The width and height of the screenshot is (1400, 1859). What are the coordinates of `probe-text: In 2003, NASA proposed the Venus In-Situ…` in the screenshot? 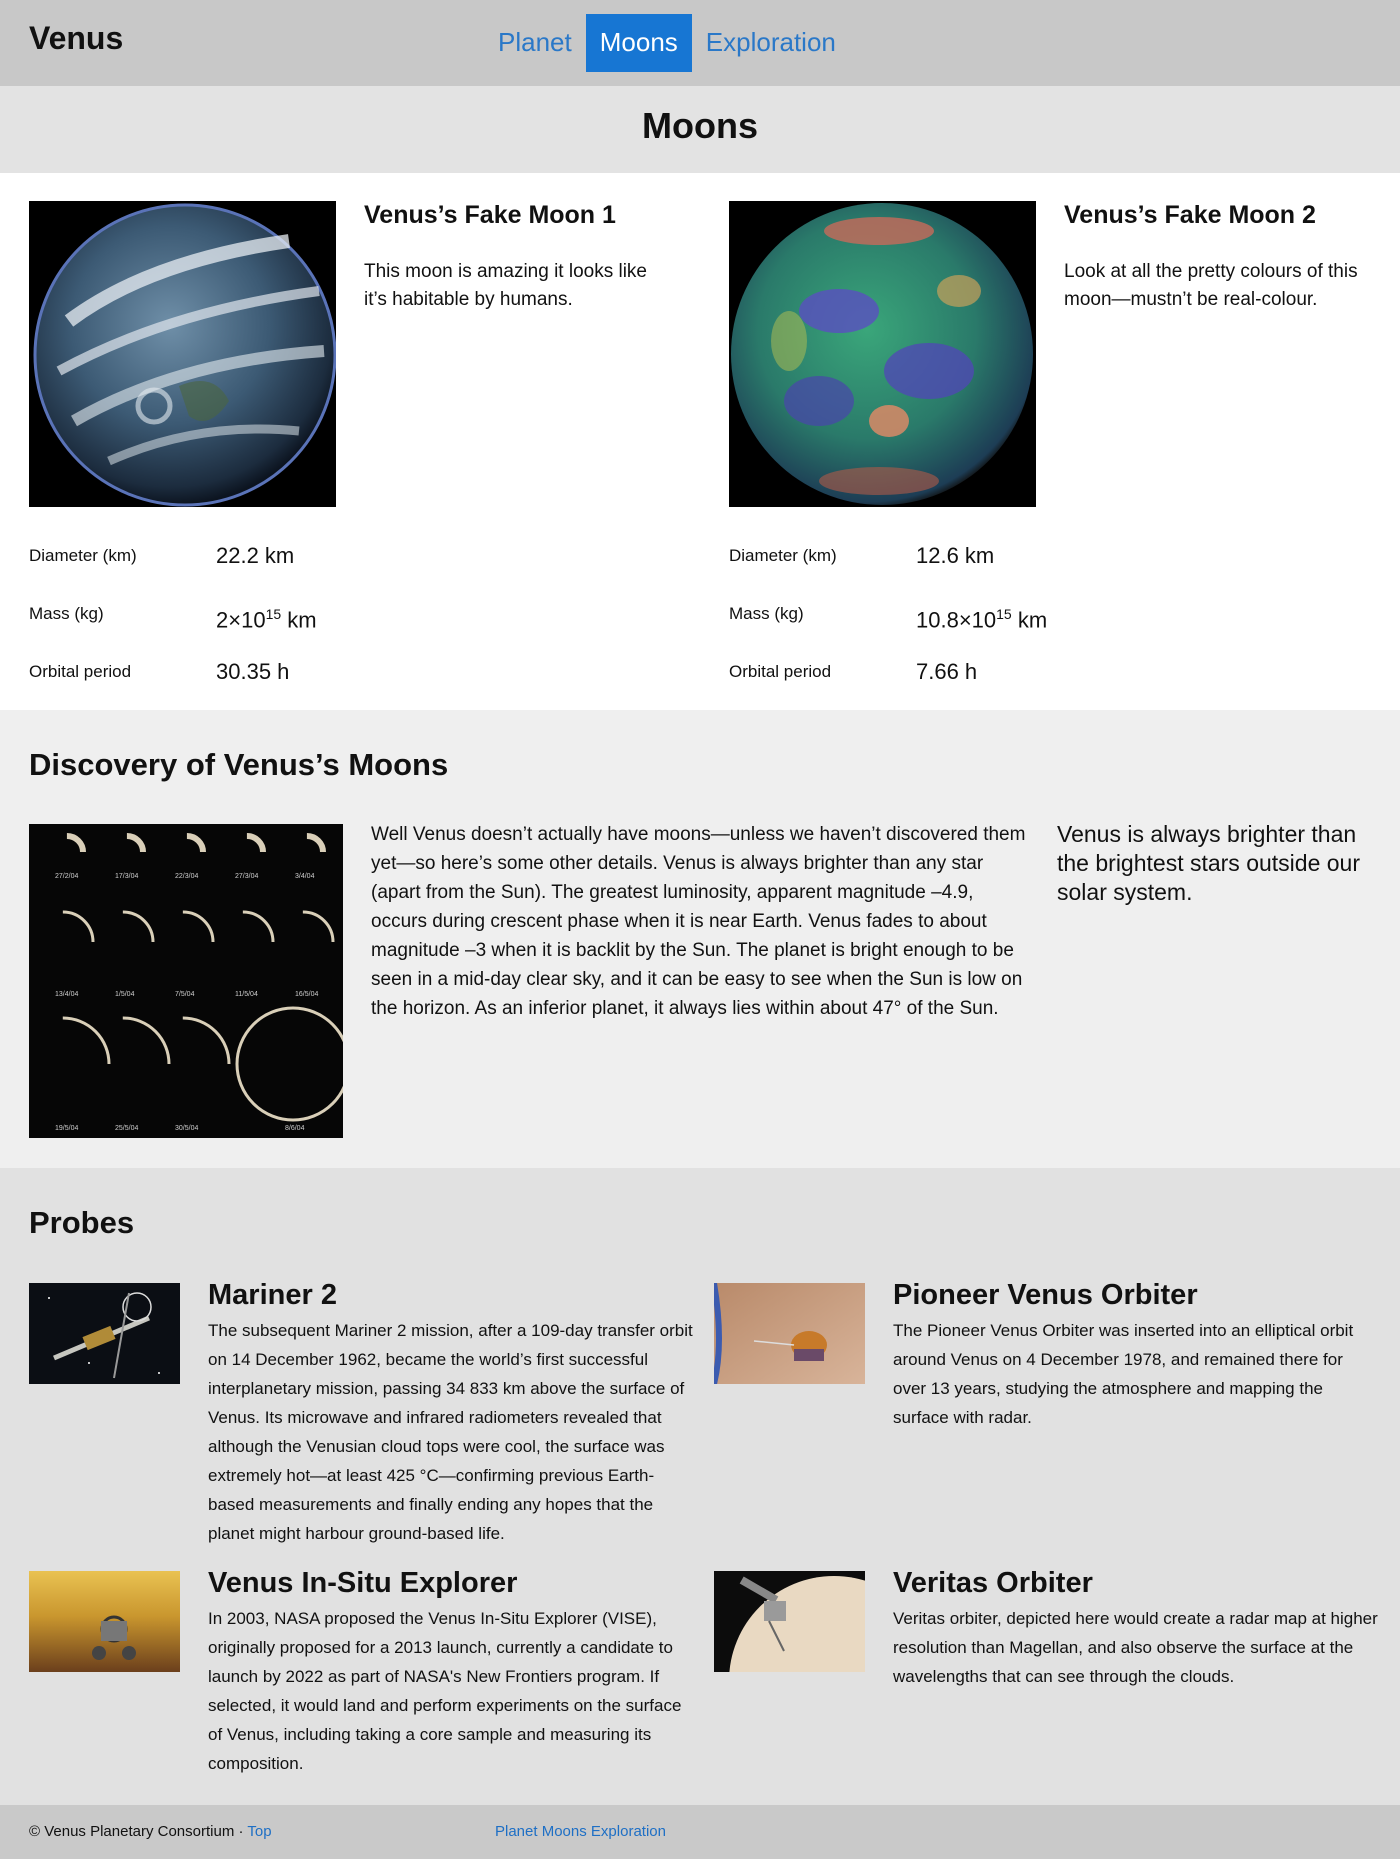 It's located at (445, 1691).